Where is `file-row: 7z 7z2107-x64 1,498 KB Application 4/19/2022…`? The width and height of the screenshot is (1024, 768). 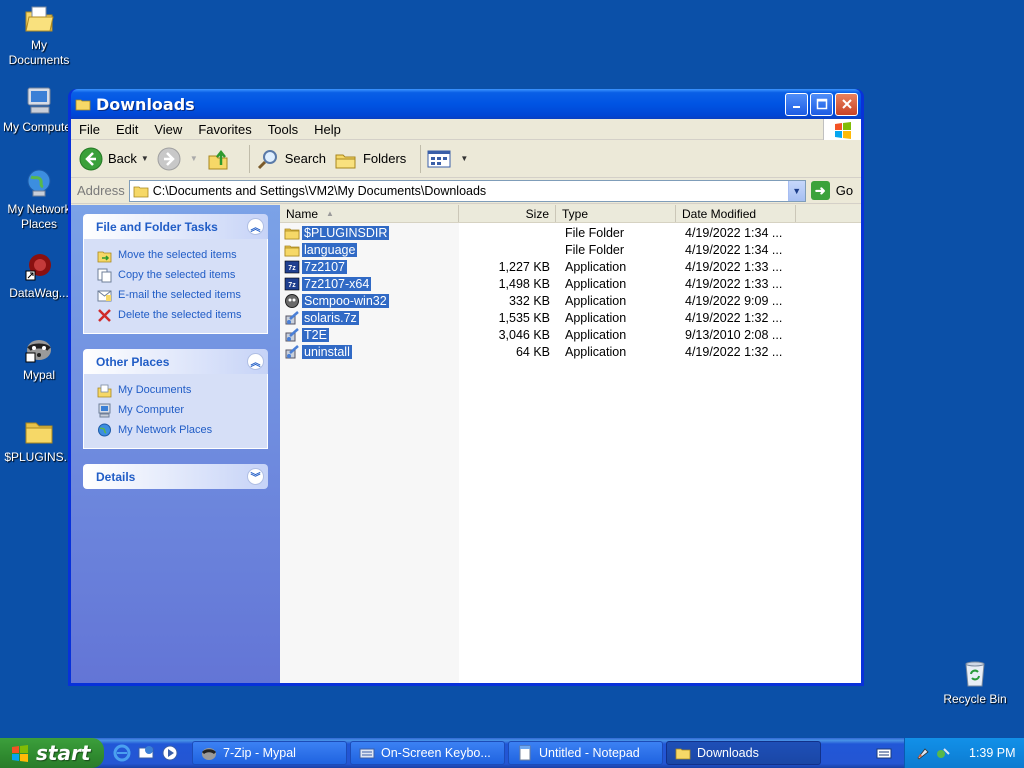 file-row: 7z 7z2107-x64 1,498 KB Application 4/19/2022… is located at coordinates (570, 283).